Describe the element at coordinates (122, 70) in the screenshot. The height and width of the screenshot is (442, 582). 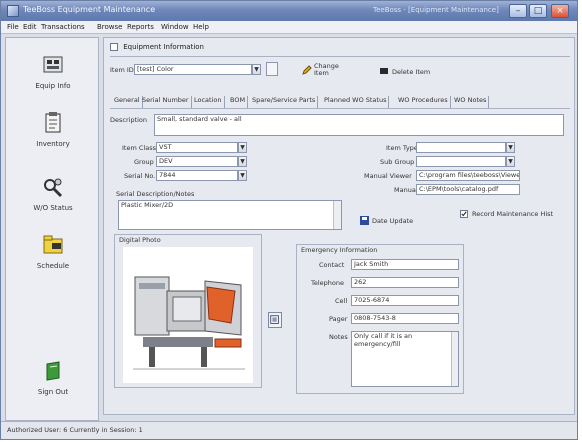
I see `item-id-label: Item ID` at that location.